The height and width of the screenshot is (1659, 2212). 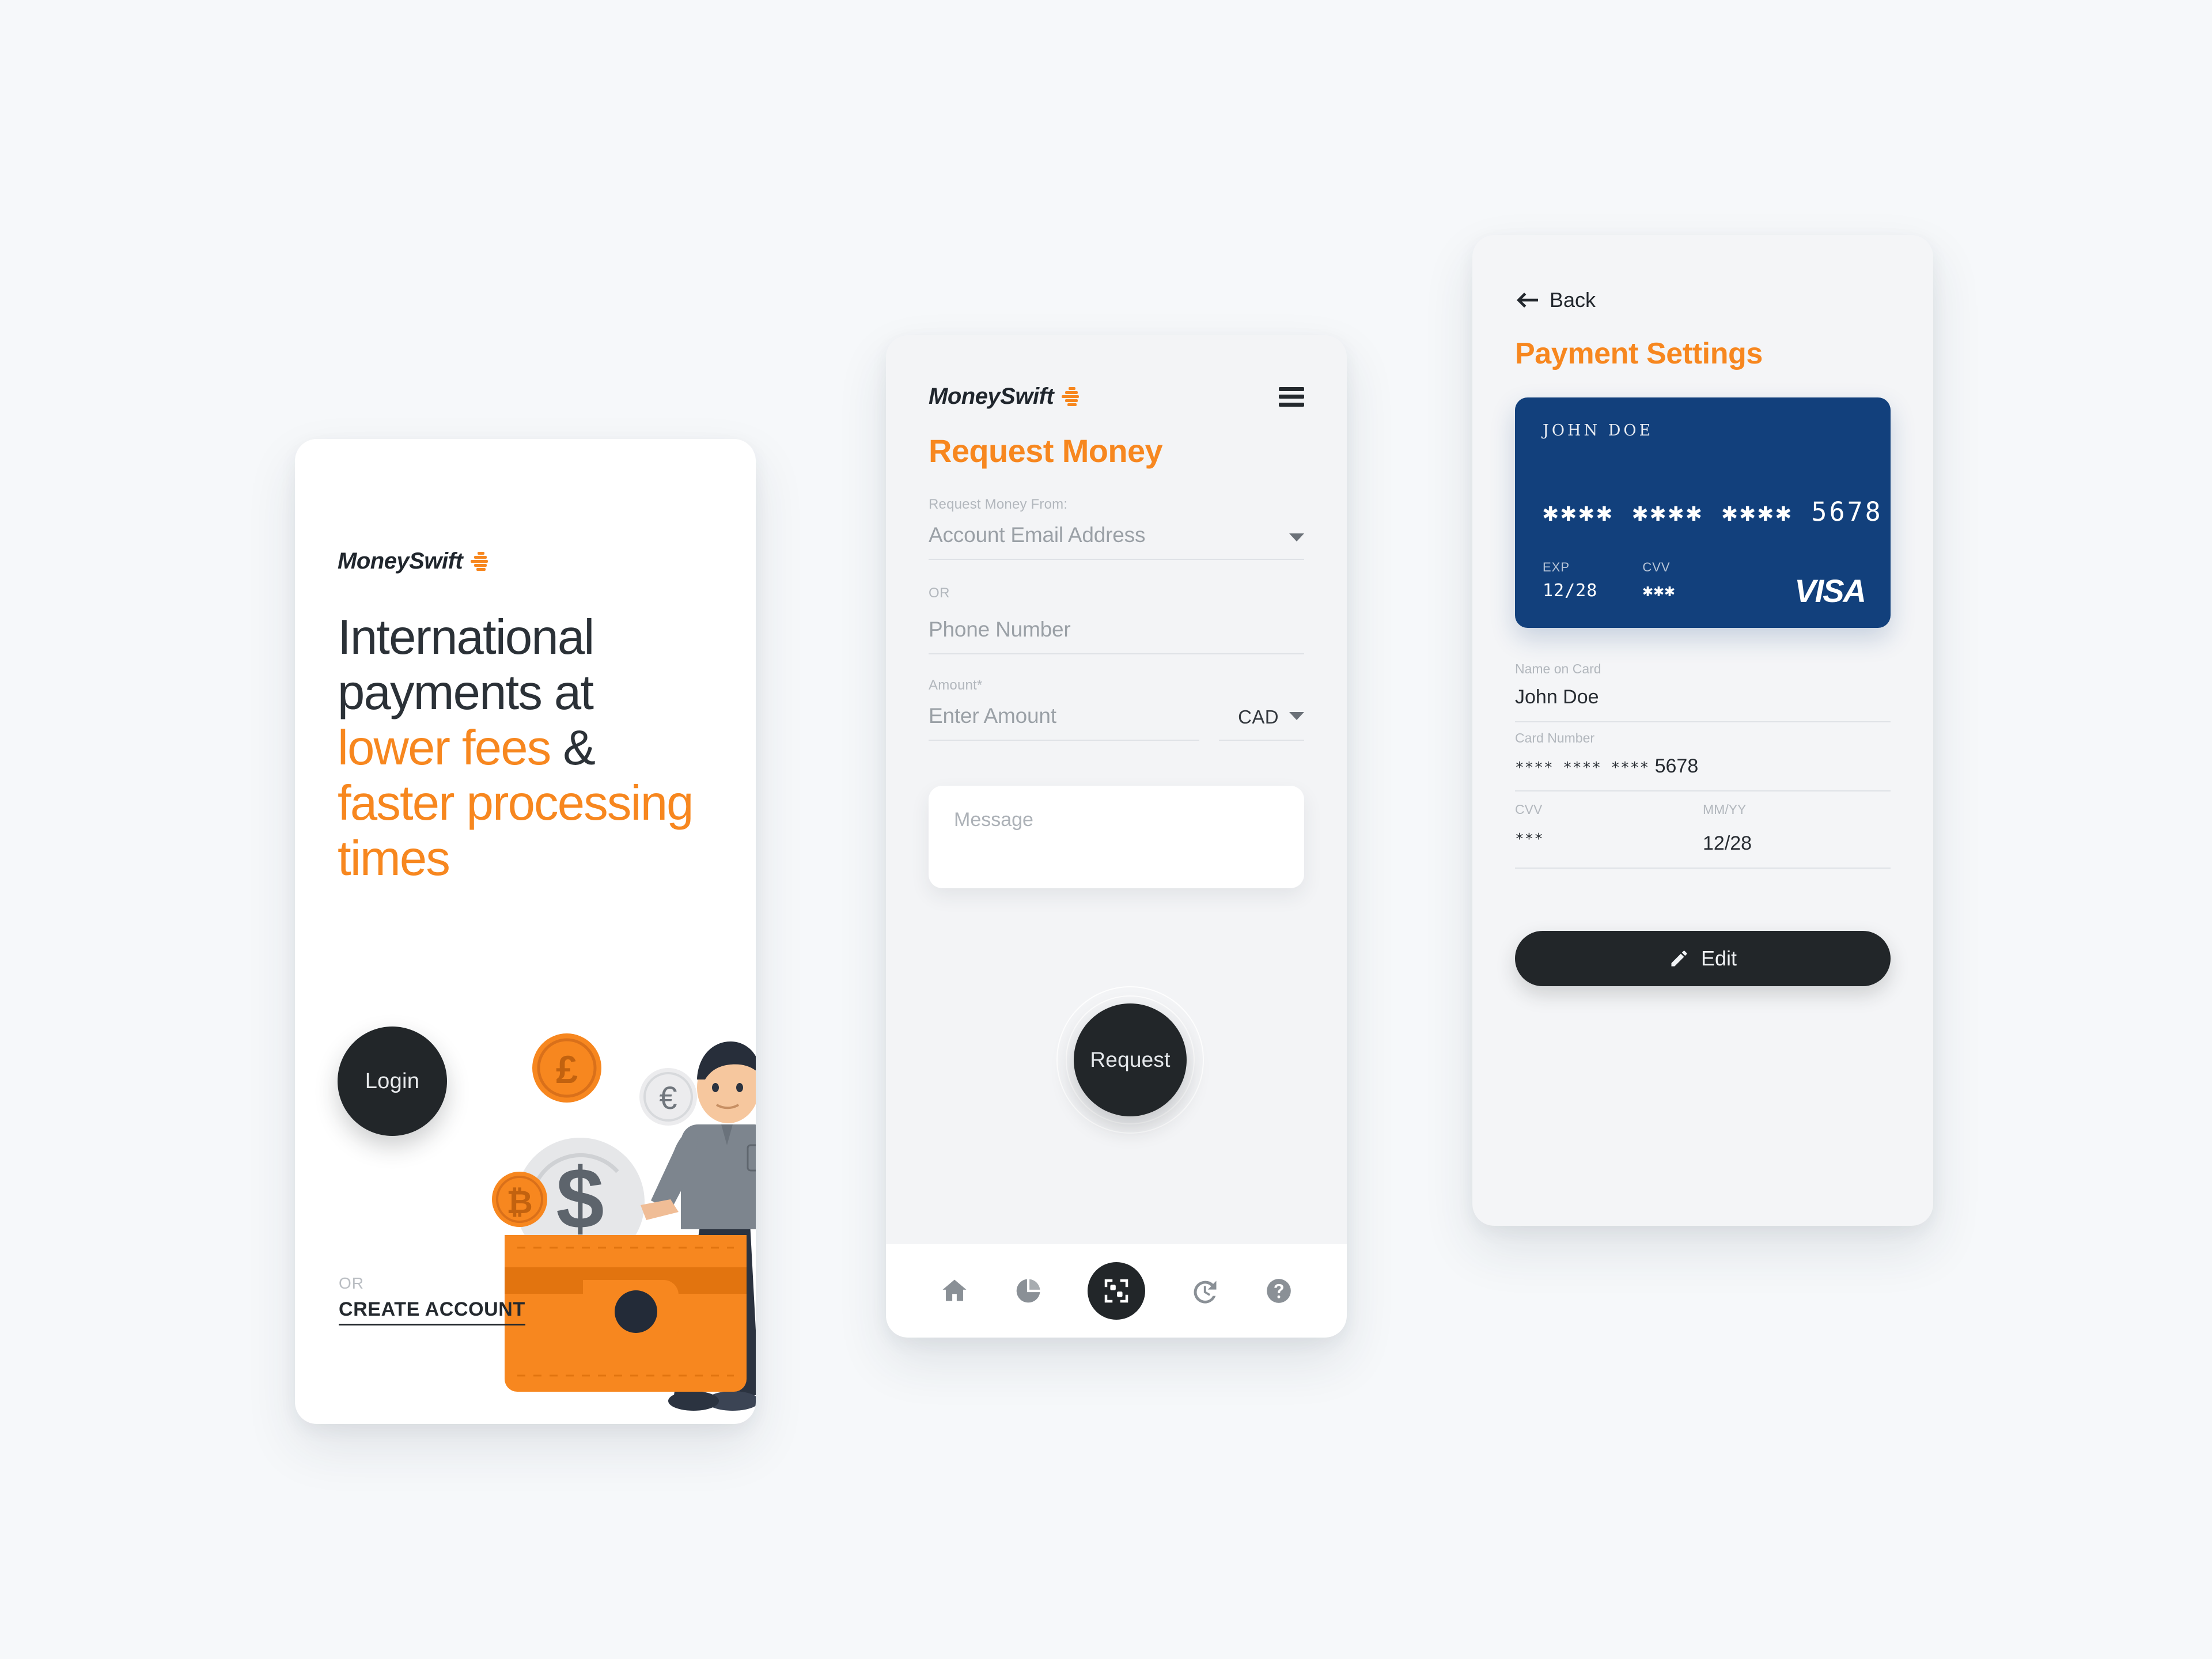 What do you see at coordinates (1676, 766) in the screenshot?
I see `card-number-last4: 5678` at bounding box center [1676, 766].